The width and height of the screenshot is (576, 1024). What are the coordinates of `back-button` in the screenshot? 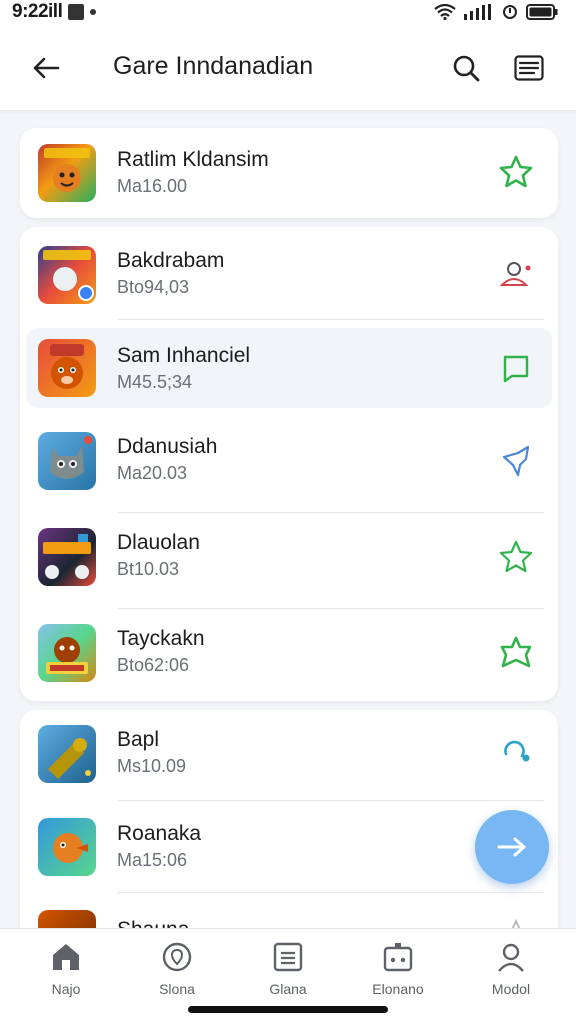 It's located at (46, 68).